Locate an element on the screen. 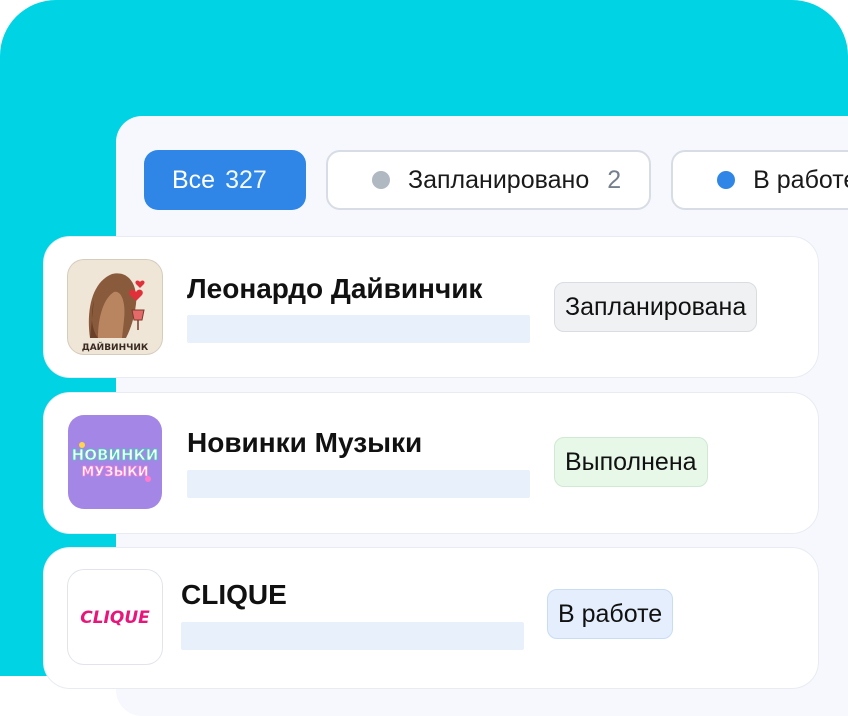  task-name: CLIQUE is located at coordinates (234, 594).